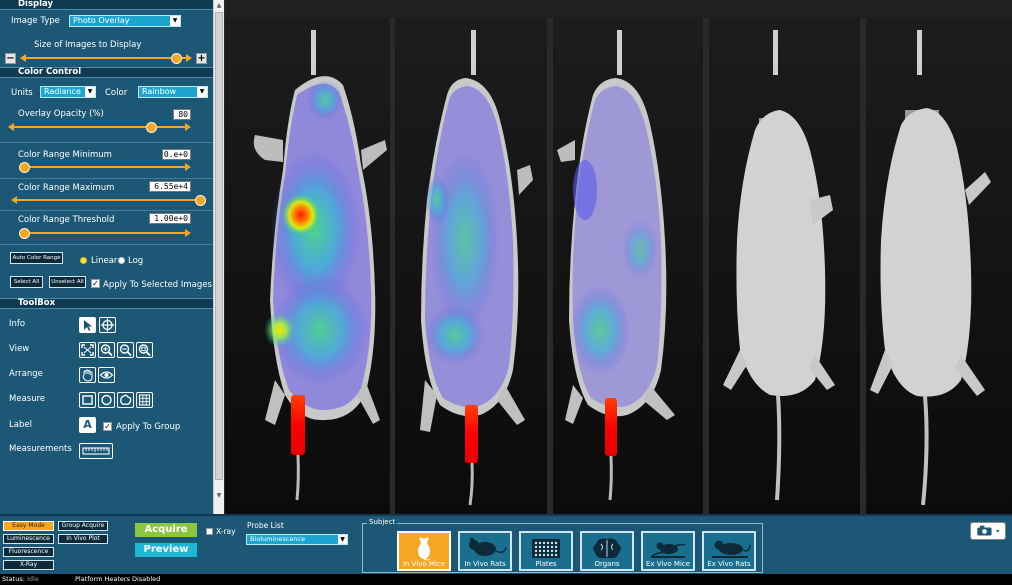  What do you see at coordinates (28, 526) in the screenshot?
I see `easy-mode-button: Easy Mode` at bounding box center [28, 526].